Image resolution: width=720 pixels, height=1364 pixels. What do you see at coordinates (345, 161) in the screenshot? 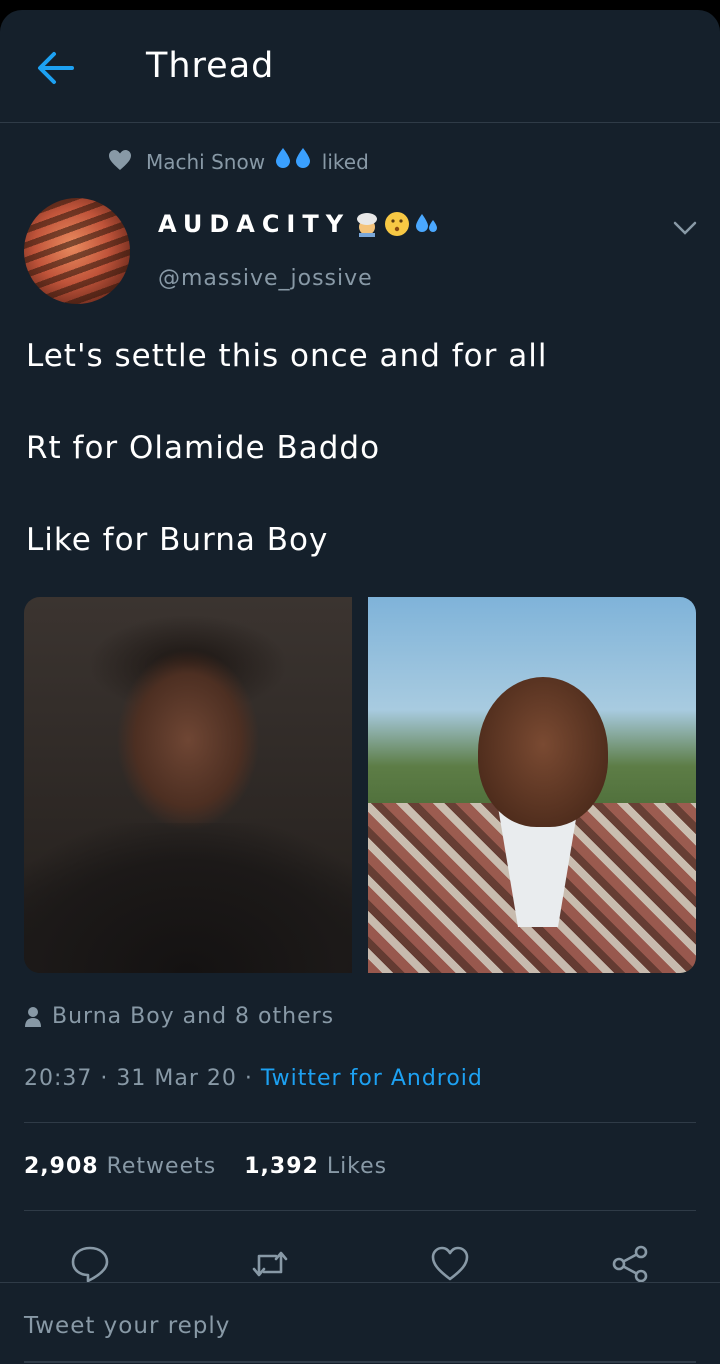
I see `social-context-action: liked` at bounding box center [345, 161].